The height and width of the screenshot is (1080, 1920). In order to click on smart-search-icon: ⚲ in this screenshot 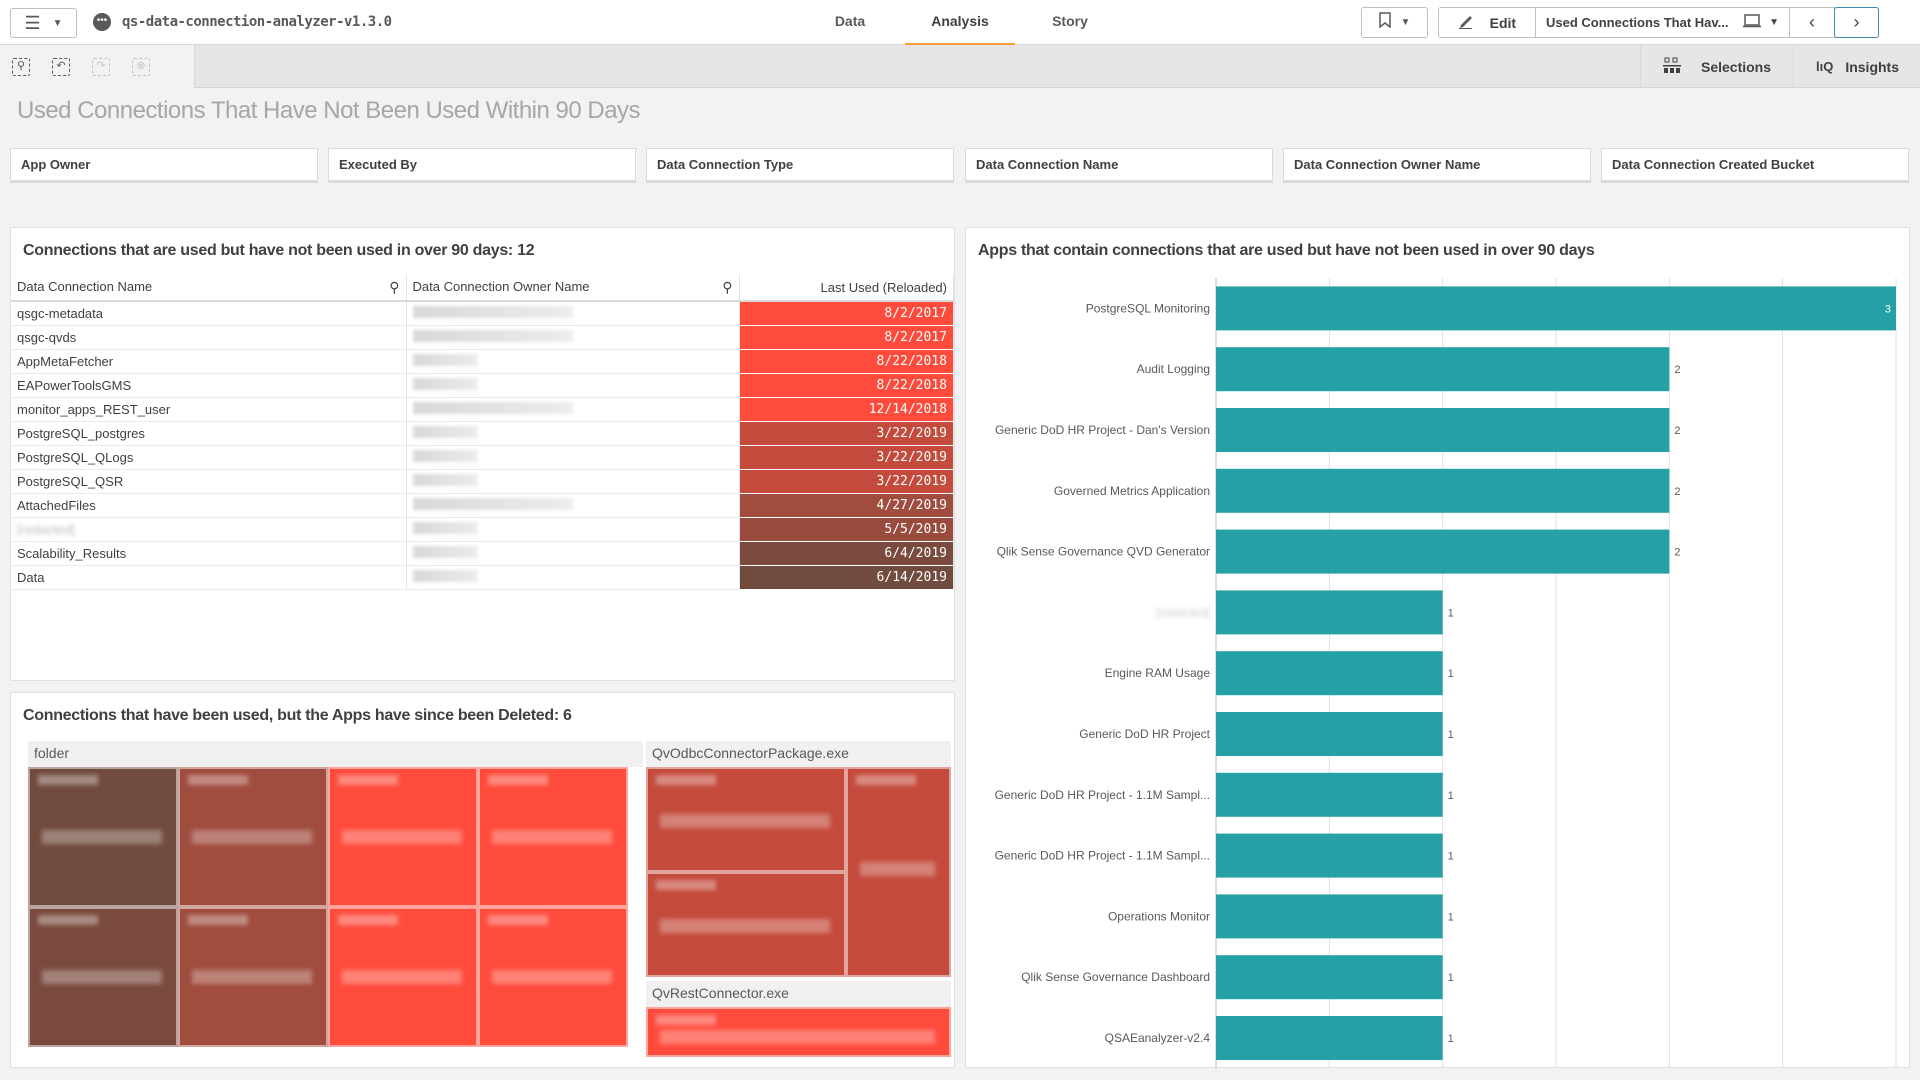, I will do `click(21, 66)`.